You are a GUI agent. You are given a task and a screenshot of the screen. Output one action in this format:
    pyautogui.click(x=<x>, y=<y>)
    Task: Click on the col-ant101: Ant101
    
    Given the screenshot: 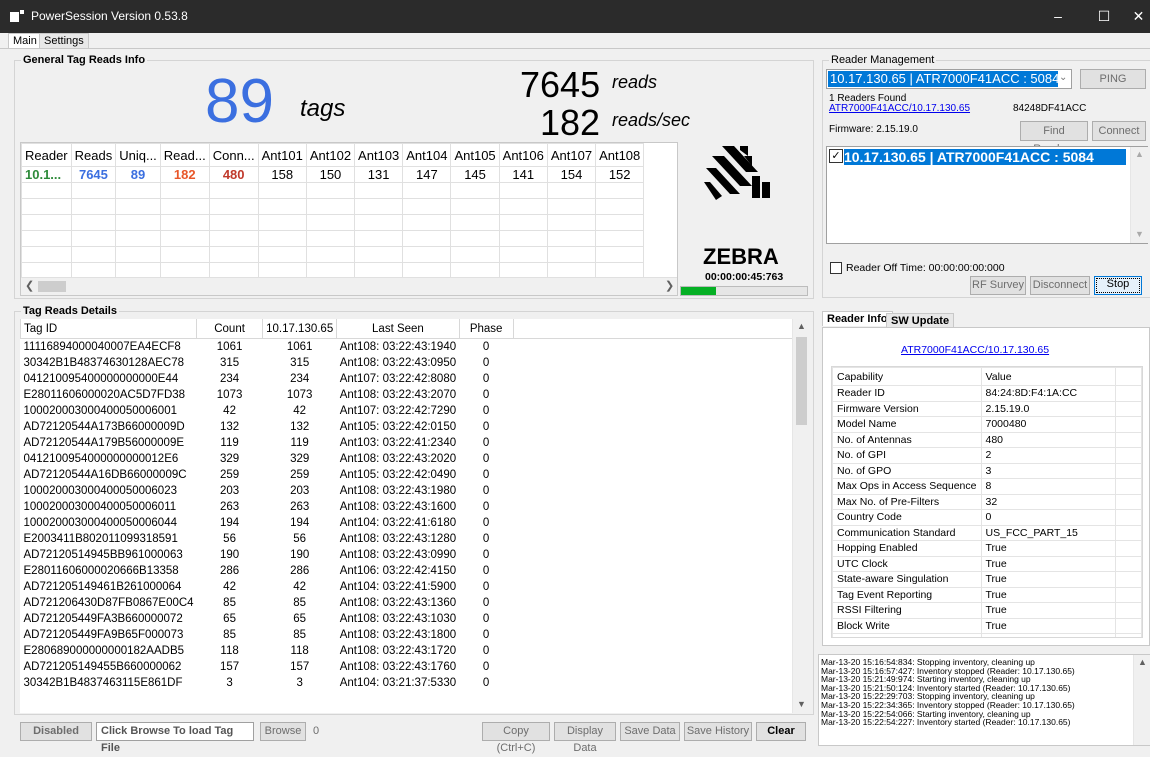 What is the action you would take?
    pyautogui.click(x=282, y=155)
    